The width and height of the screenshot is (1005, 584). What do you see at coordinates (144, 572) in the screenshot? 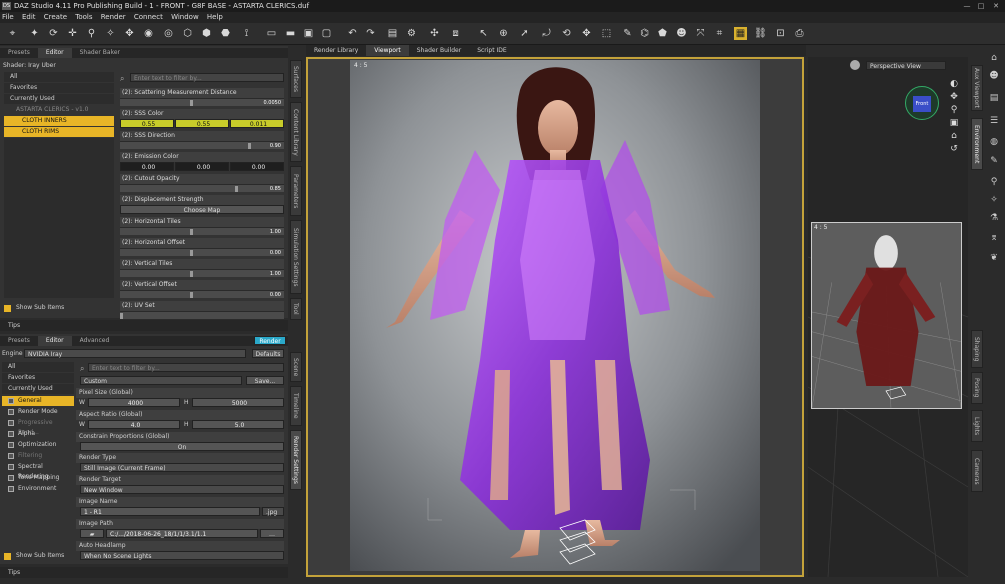
I see `render-tips-bar: Tips` at bounding box center [144, 572].